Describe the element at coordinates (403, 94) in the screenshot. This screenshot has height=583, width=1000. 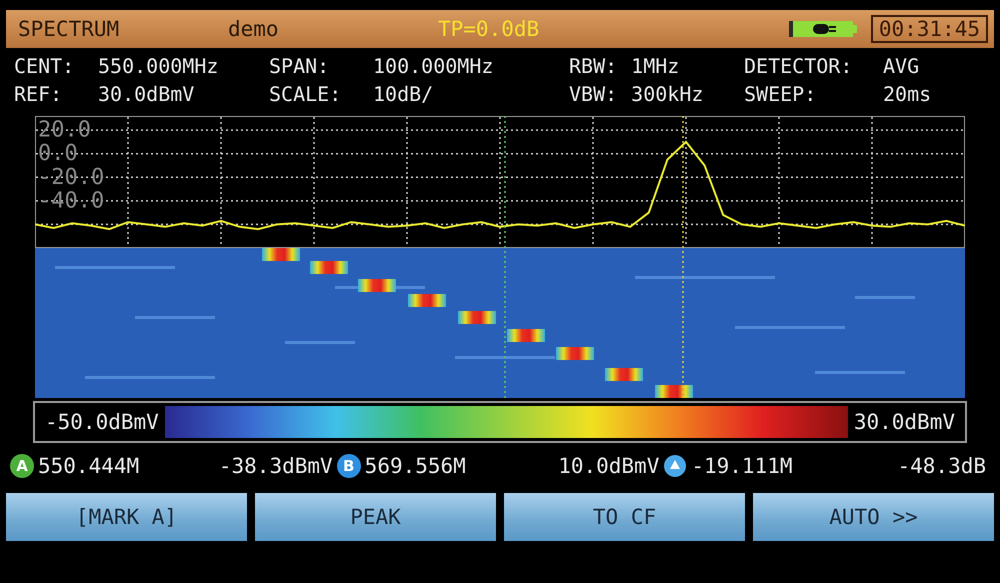
I see `setting-value: 10dB/` at that location.